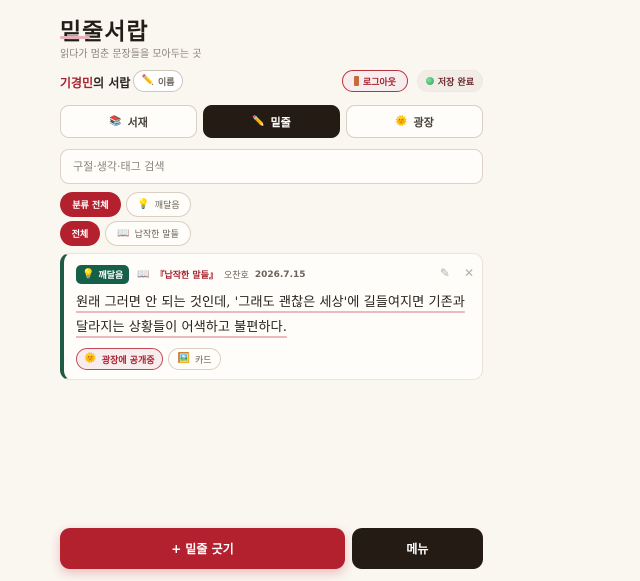 The width and height of the screenshot is (640, 581). I want to click on page-title: 밑줄서랍, so click(104, 31).